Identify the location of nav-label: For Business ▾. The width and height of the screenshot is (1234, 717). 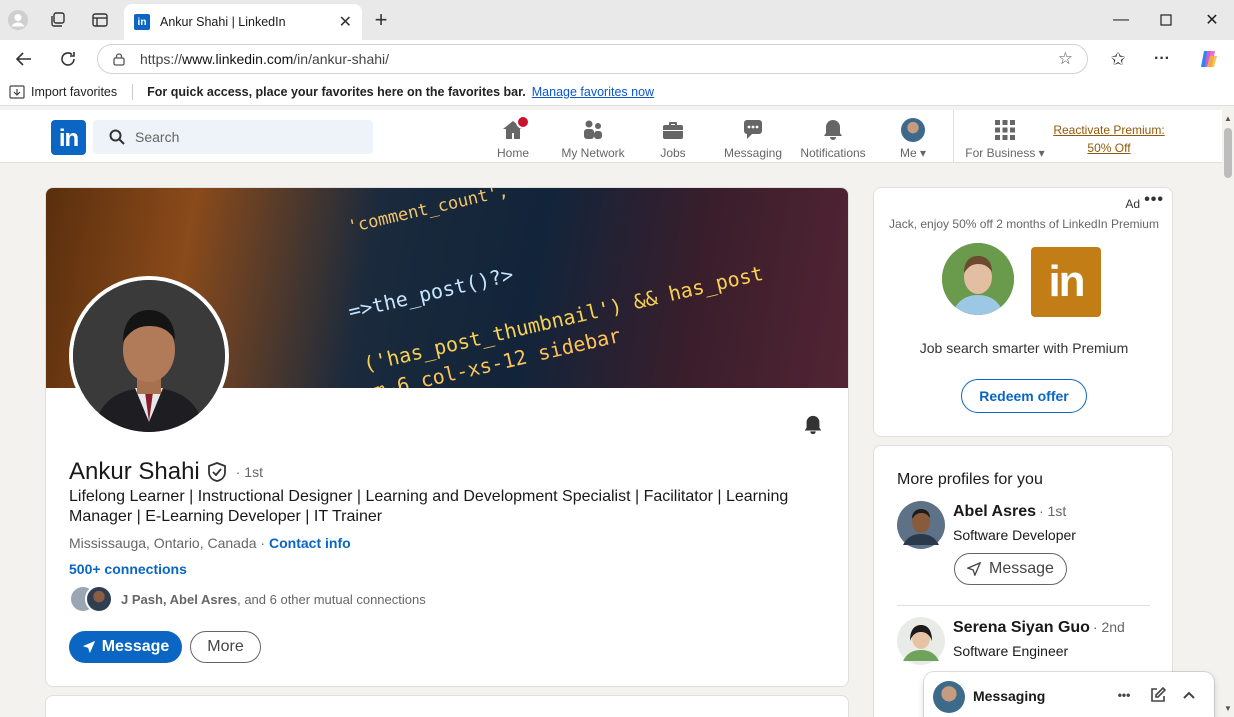
(1005, 153).